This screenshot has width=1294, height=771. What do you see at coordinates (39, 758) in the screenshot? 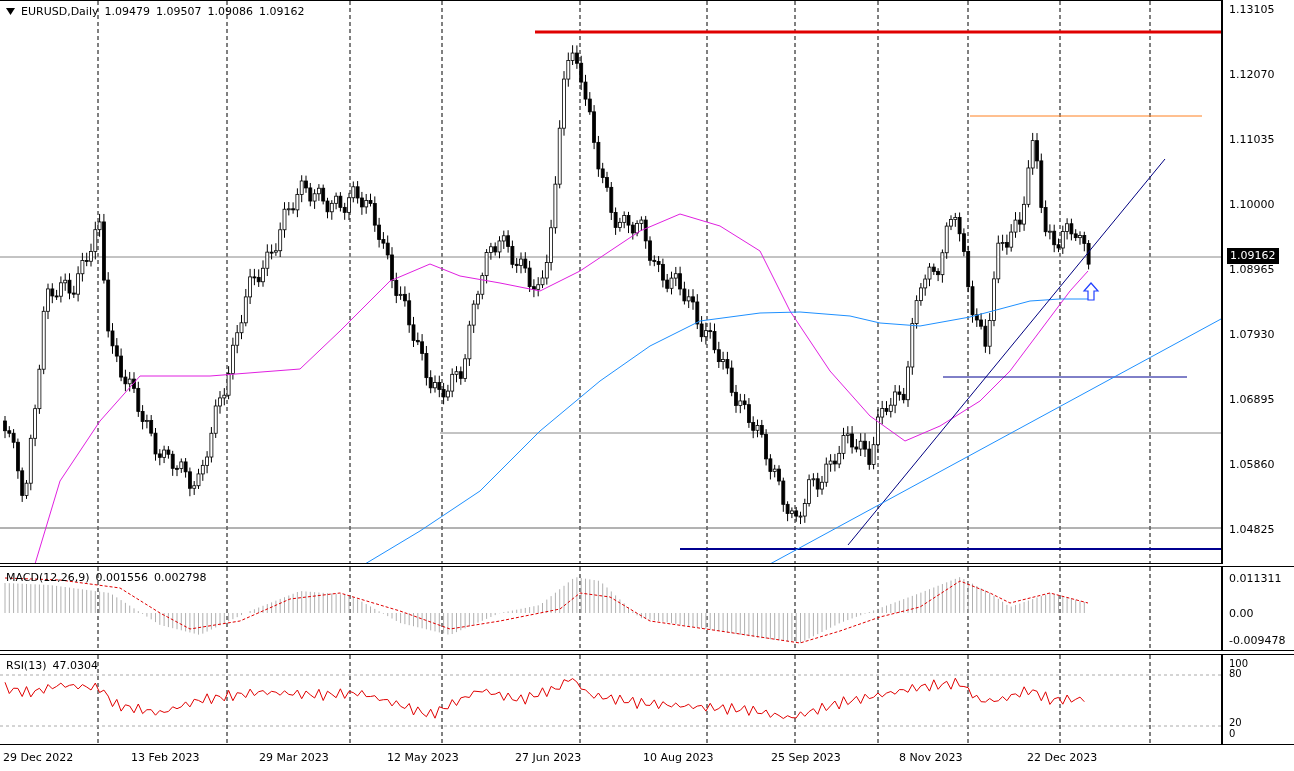
I see `time-axis-label: 29 Dec 2022` at bounding box center [39, 758].